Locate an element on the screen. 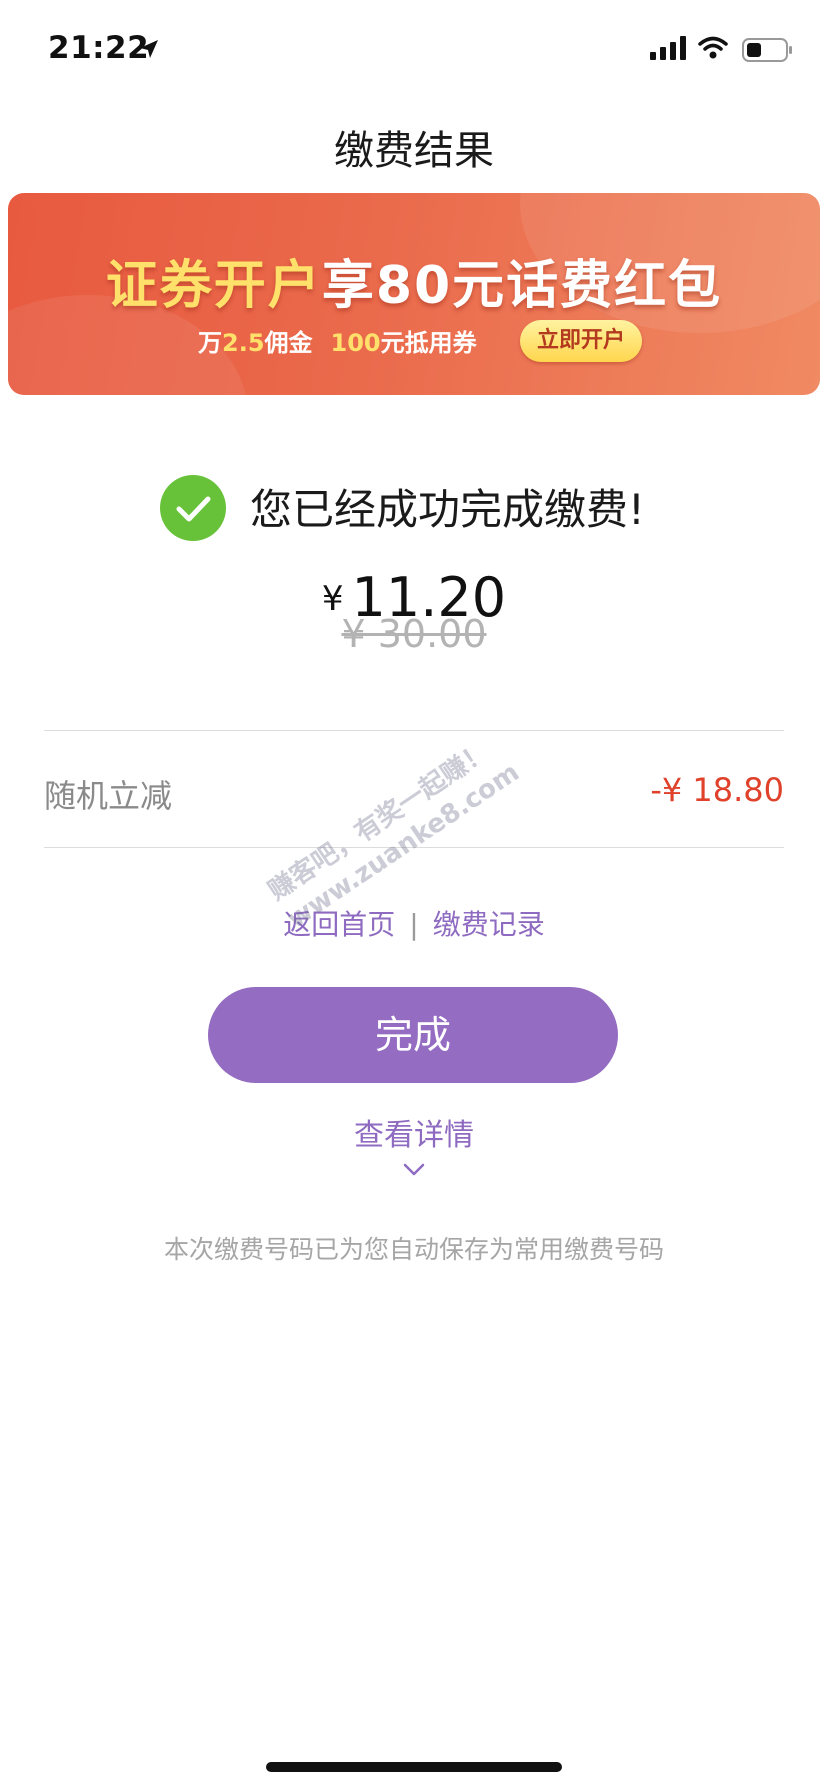  banner-sub-suffix: 元抵用券 is located at coordinates (428, 343).